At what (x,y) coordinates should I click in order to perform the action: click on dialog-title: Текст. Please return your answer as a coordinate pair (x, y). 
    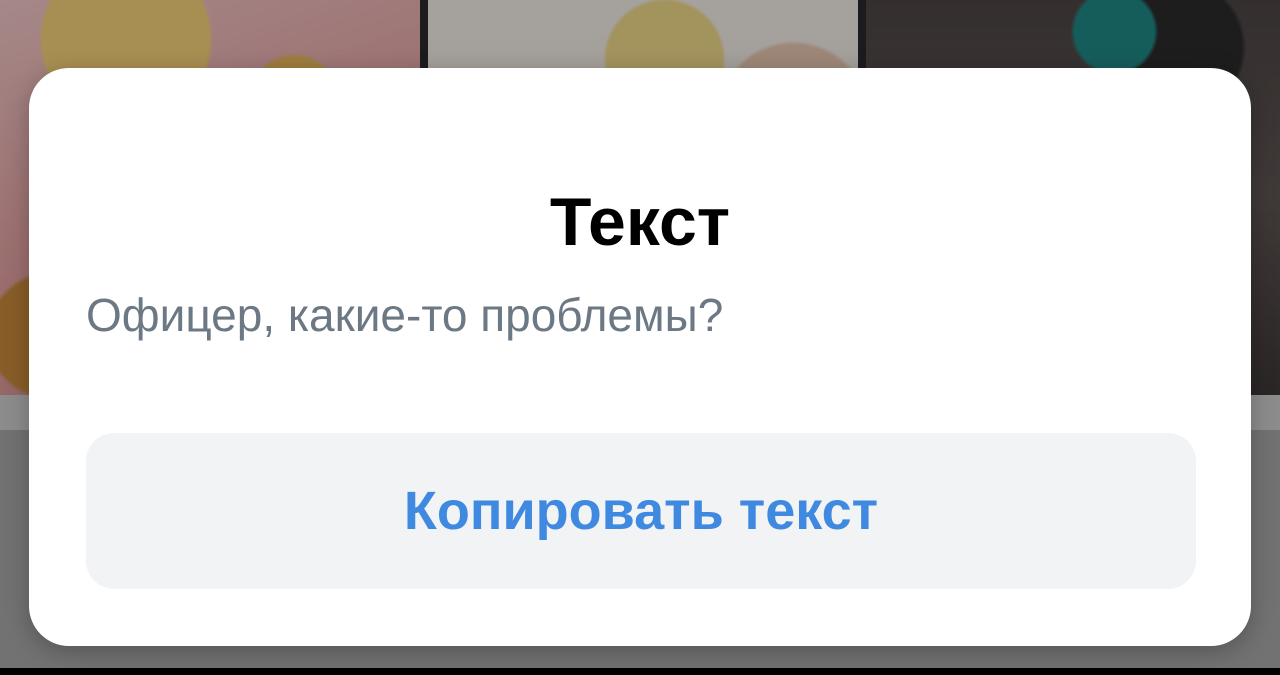
    Looking at the image, I should click on (640, 222).